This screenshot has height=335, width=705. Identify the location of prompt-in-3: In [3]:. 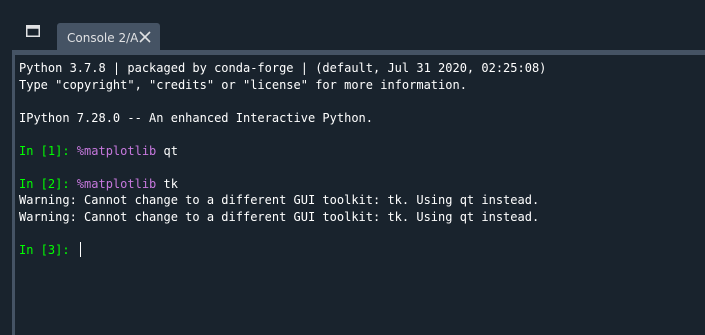
(48, 249).